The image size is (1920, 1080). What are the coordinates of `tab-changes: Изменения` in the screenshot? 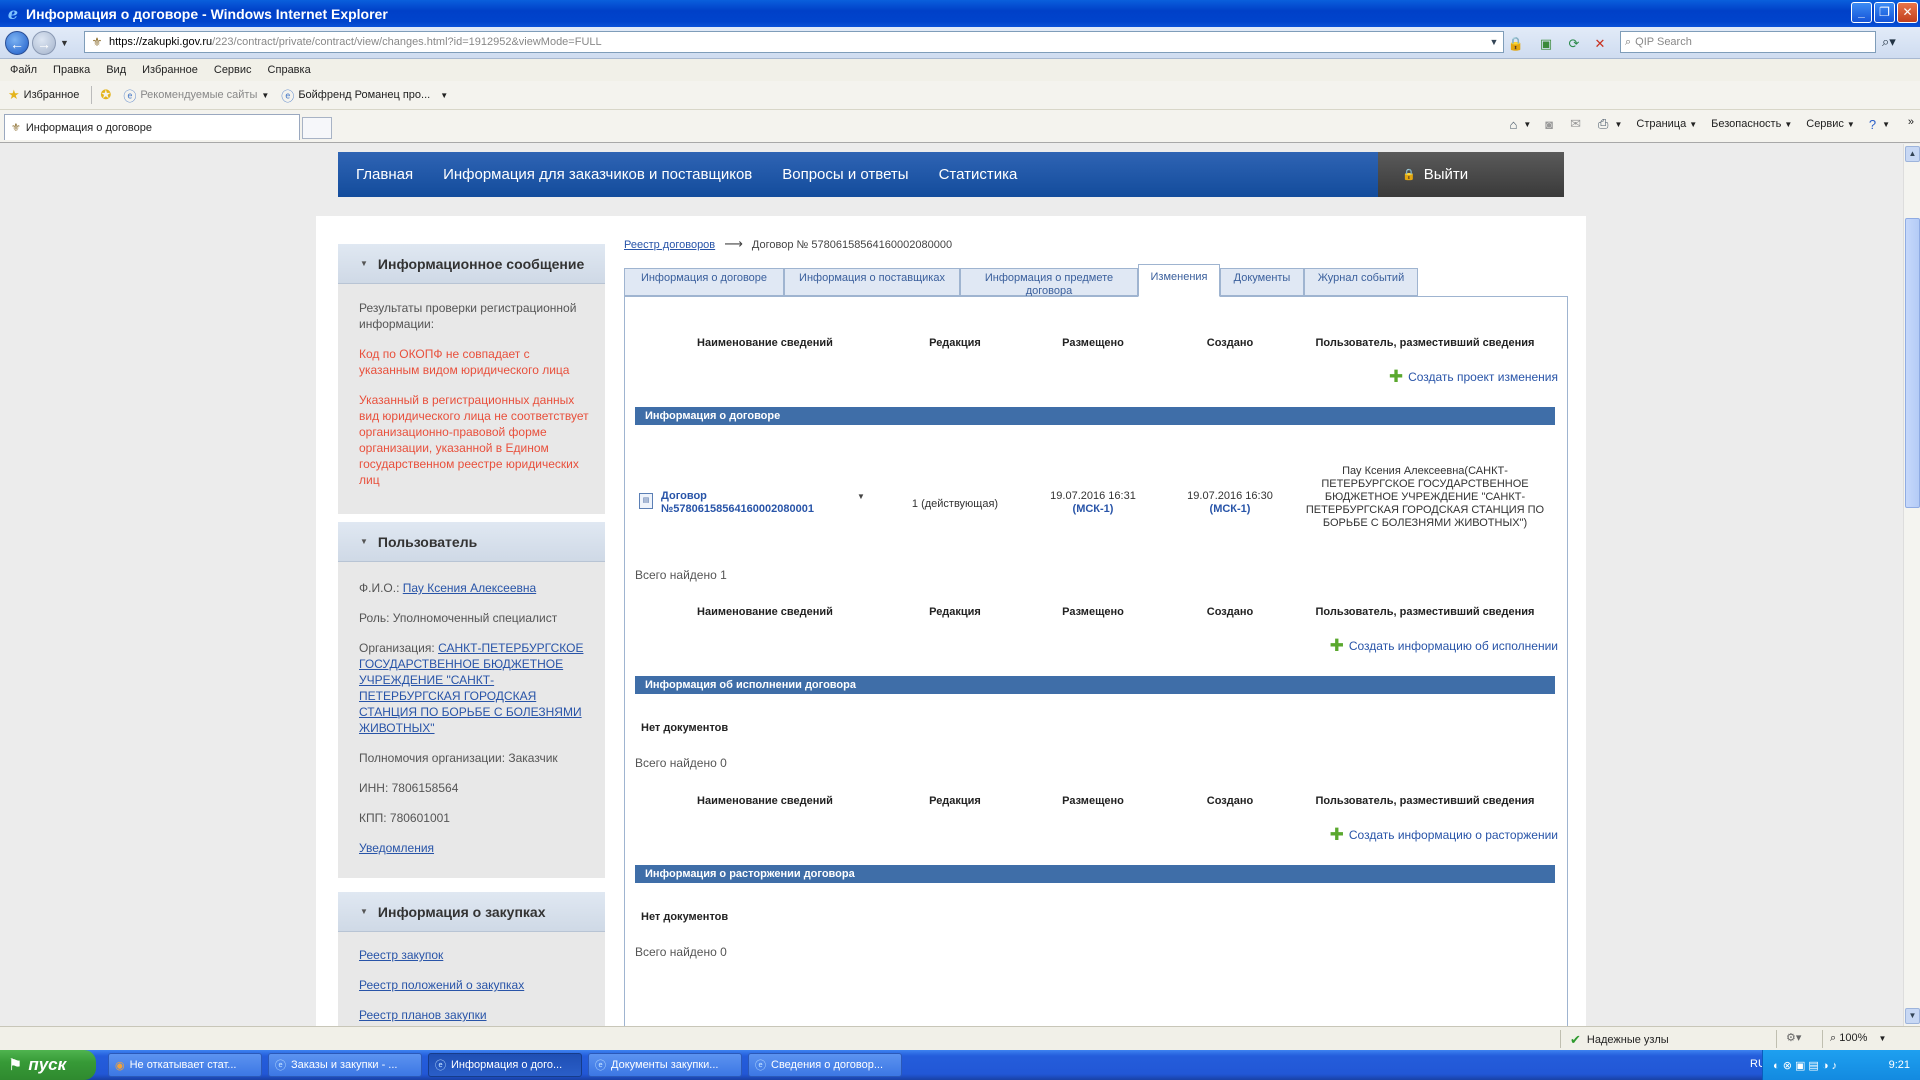 It's located at (1179, 280).